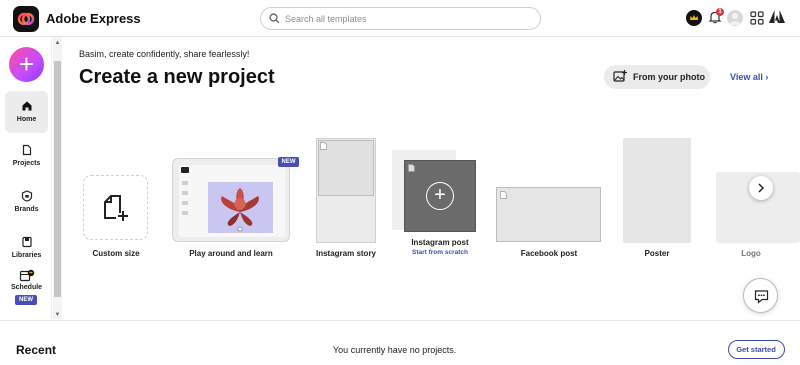 The height and width of the screenshot is (365, 800). I want to click on instagram-post-card: +, so click(440, 196).